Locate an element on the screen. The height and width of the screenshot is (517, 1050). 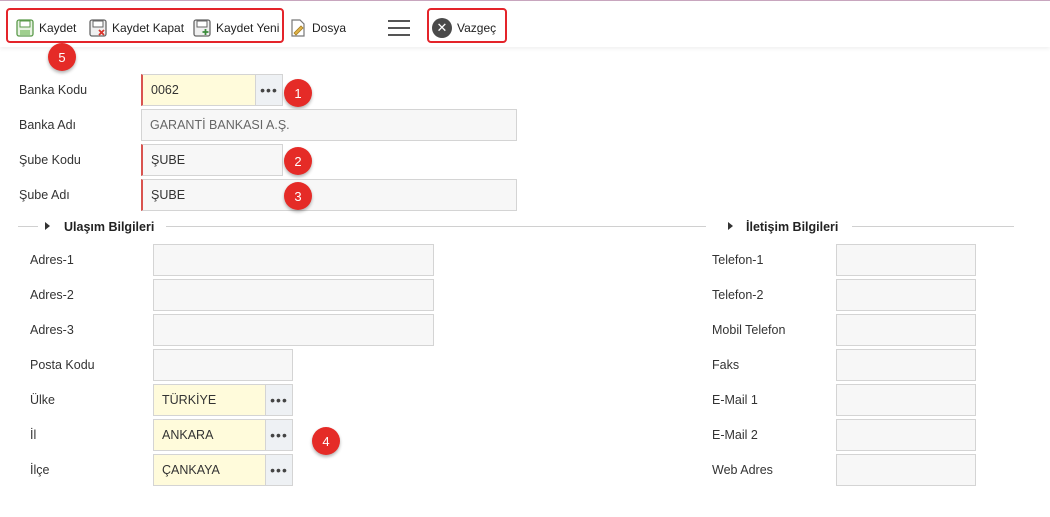
branch-code-label: Şube Kodu is located at coordinates (50, 160).